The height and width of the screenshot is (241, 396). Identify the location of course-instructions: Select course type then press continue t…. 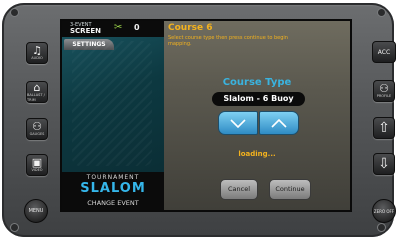
(228, 41).